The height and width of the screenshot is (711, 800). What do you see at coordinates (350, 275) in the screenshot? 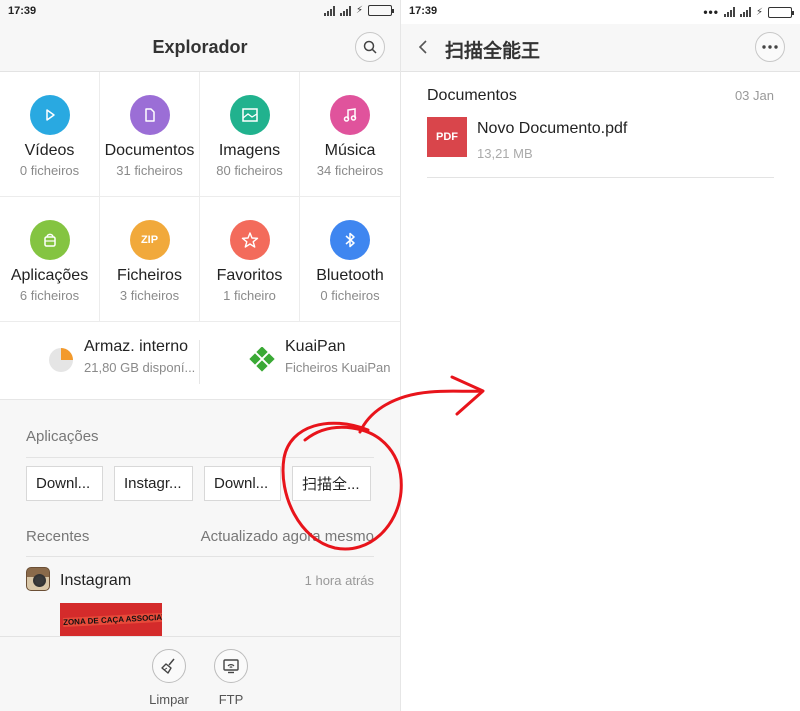
I see `category-label: Bluetooth` at bounding box center [350, 275].